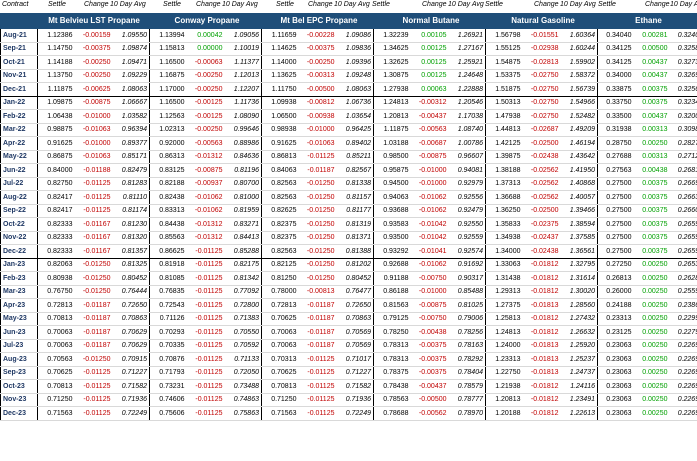  What do you see at coordinates (504, 278) in the screenshot?
I see `natural-gasoline-settle-cell: 1.31438` at bounding box center [504, 278].